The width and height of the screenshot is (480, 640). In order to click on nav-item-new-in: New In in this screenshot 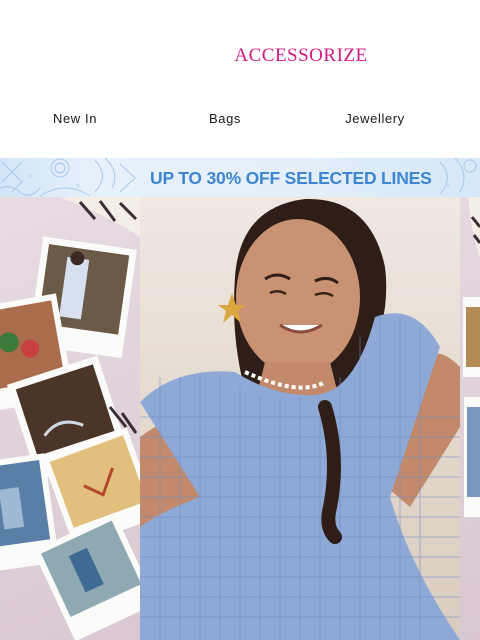, I will do `click(75, 119)`.